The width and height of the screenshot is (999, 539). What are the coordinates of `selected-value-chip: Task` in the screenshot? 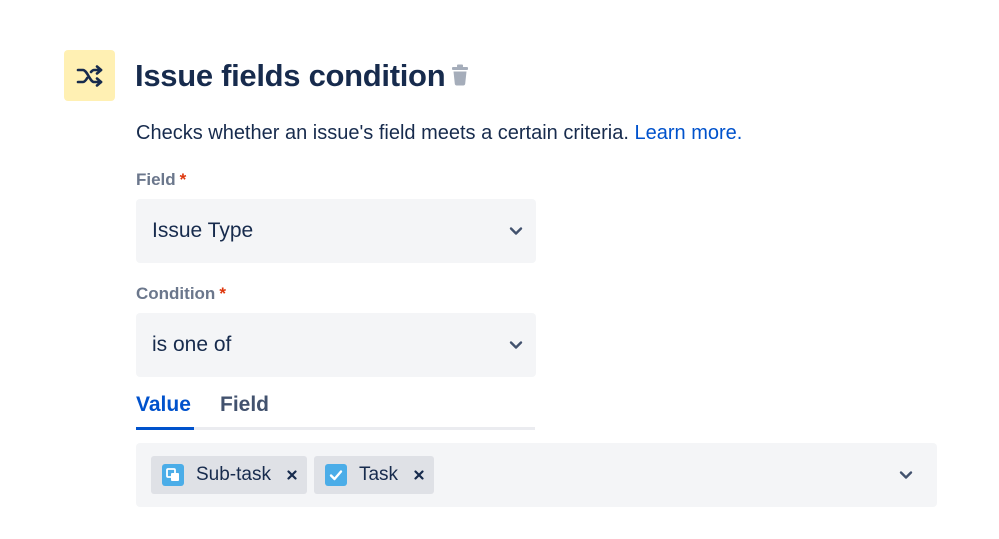 It's located at (374, 475).